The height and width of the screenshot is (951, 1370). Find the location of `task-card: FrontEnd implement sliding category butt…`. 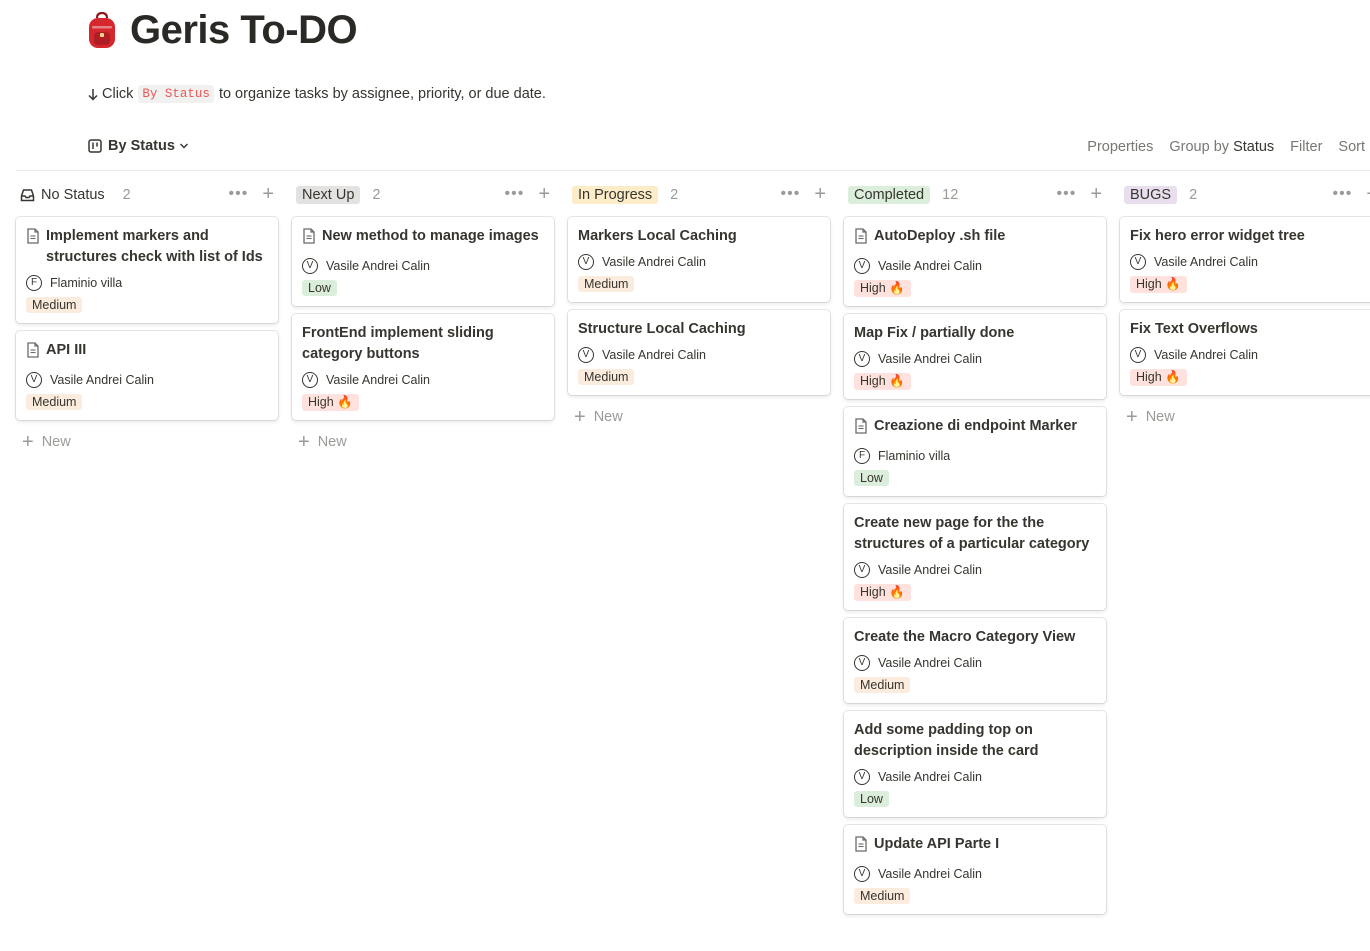

task-card: FrontEnd implement sliding category butt… is located at coordinates (423, 367).